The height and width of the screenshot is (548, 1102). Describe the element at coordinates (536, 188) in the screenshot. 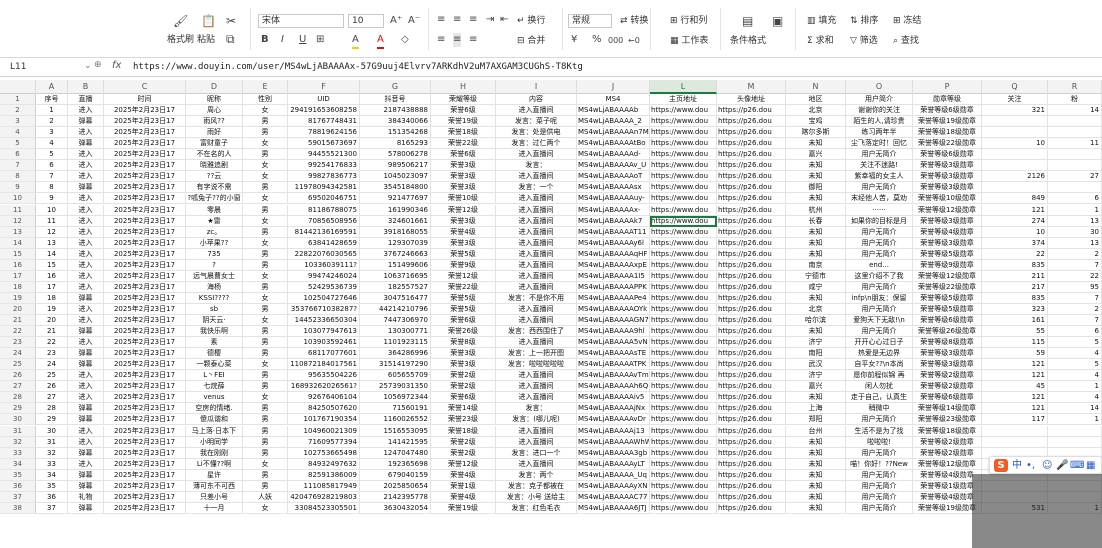

I see `table-cell: 发言：一个` at that location.